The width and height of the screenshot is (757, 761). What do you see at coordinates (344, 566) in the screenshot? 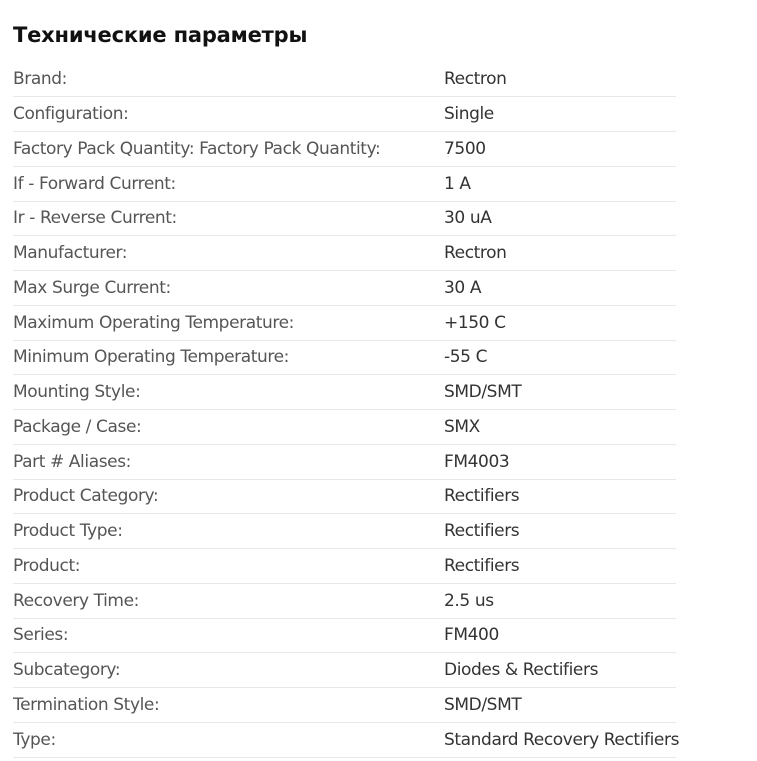
I see `spec-row-product: Product: Rectifiers` at bounding box center [344, 566].